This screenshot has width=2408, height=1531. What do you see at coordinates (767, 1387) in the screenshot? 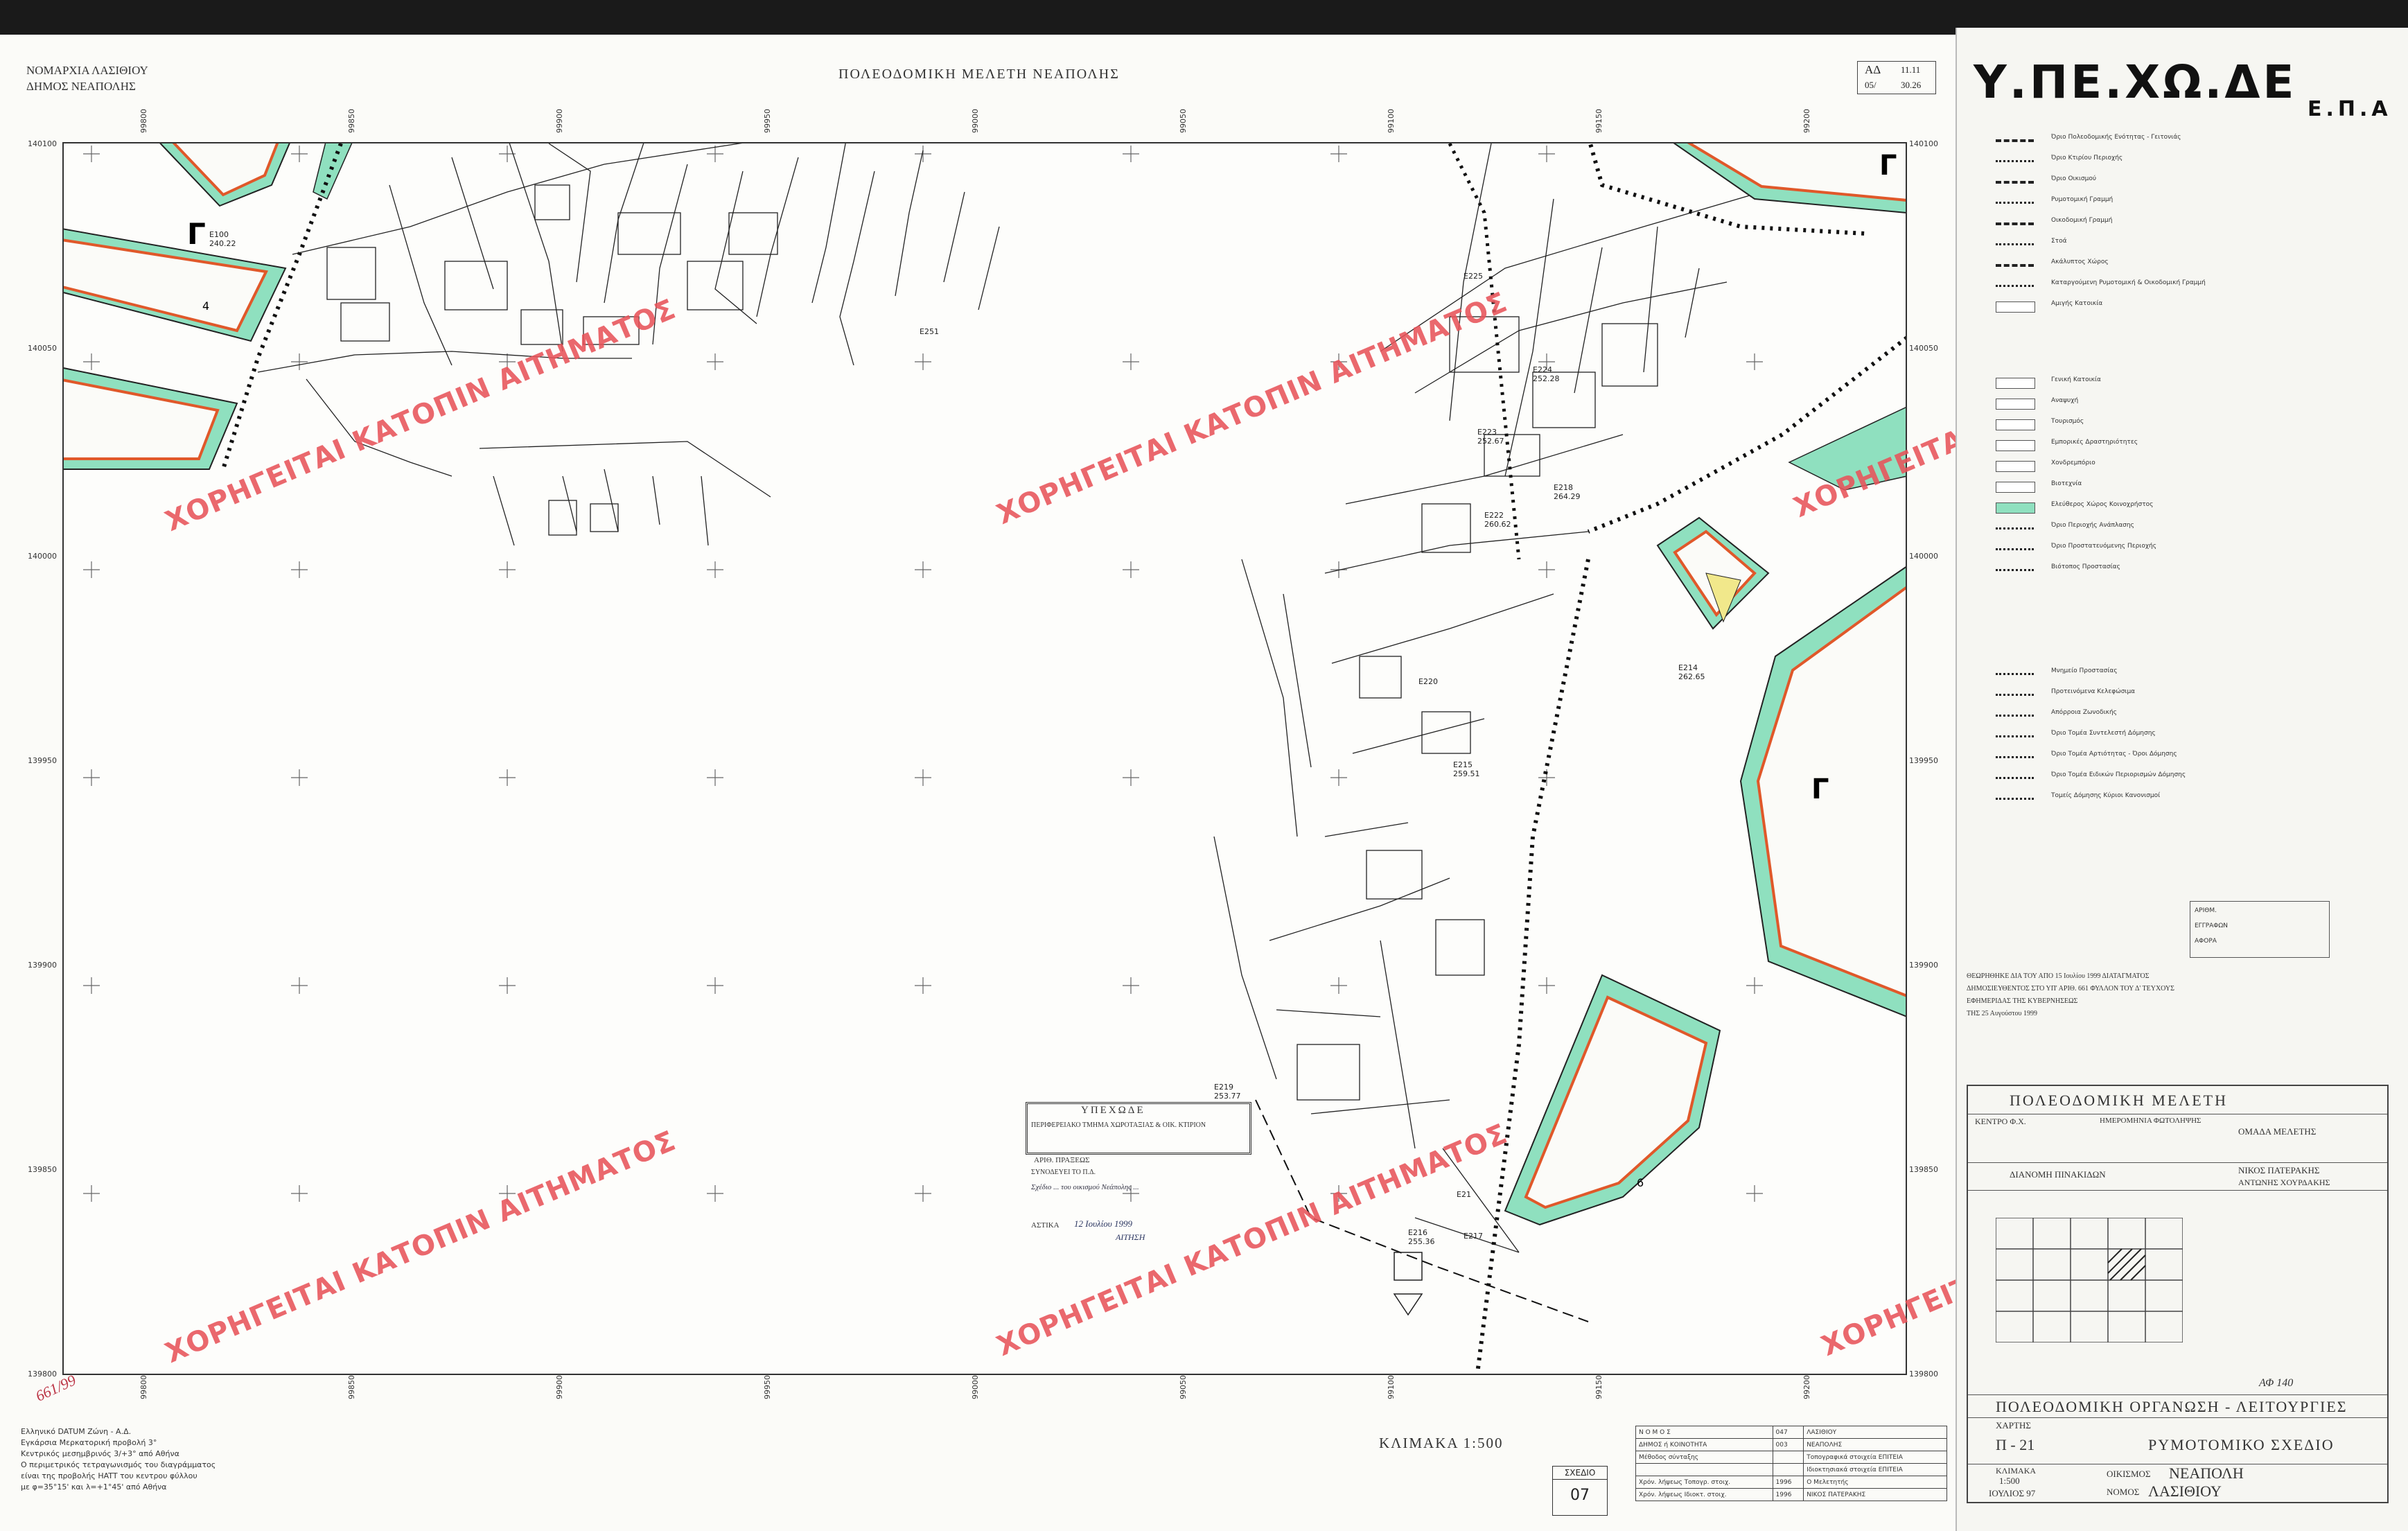
I see `grid-coordinate-label: 99950` at bounding box center [767, 1387].